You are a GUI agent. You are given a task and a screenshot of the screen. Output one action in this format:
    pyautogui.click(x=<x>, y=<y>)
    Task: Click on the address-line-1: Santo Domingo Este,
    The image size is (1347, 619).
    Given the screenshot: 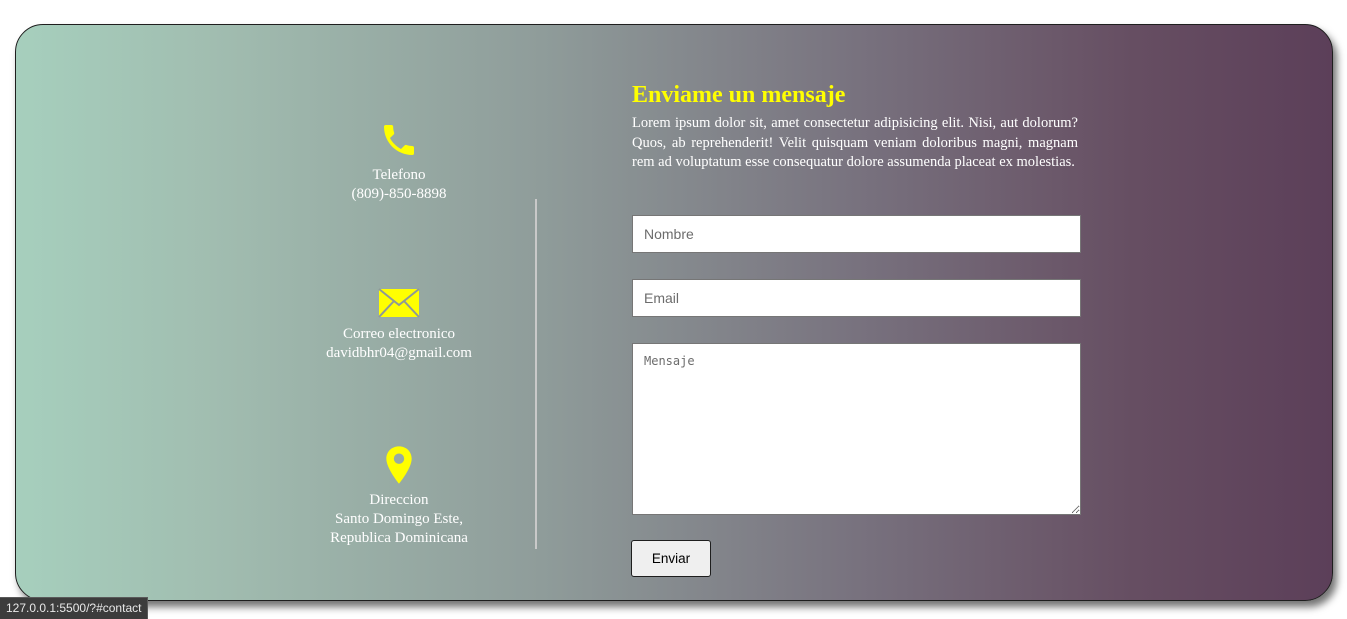 What is the action you would take?
    pyautogui.click(x=399, y=519)
    